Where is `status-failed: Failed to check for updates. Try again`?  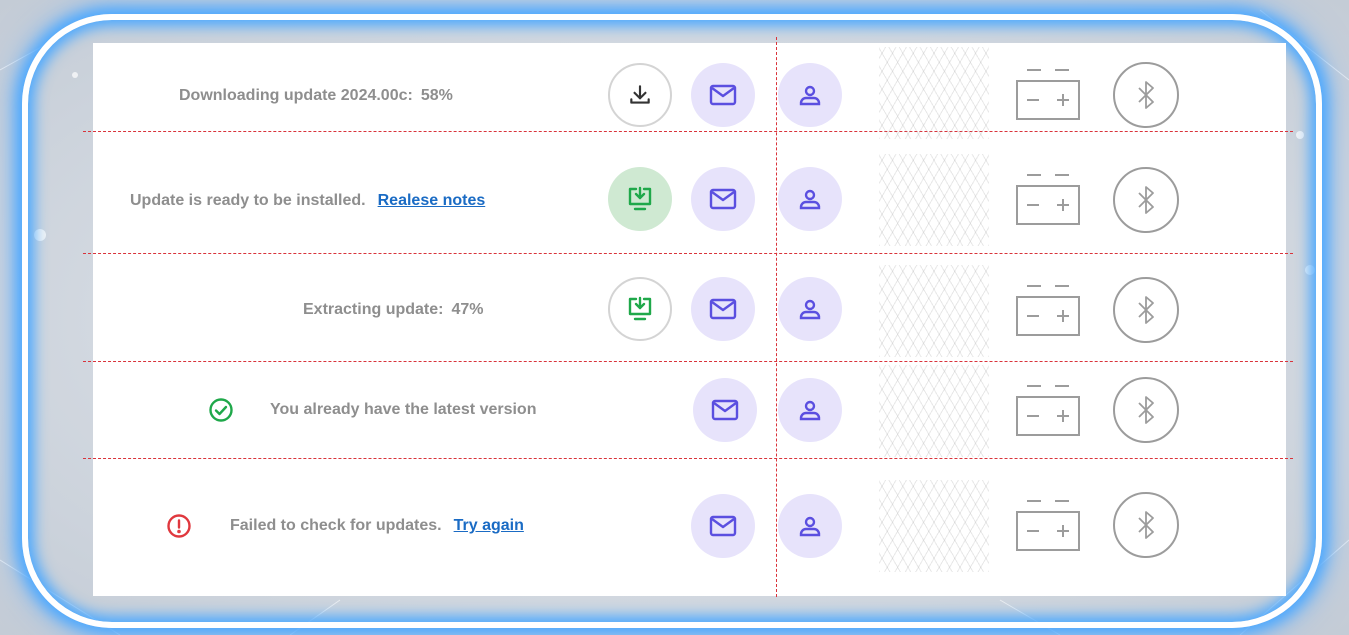
status-failed: Failed to check for updates. Try again is located at coordinates (345, 526).